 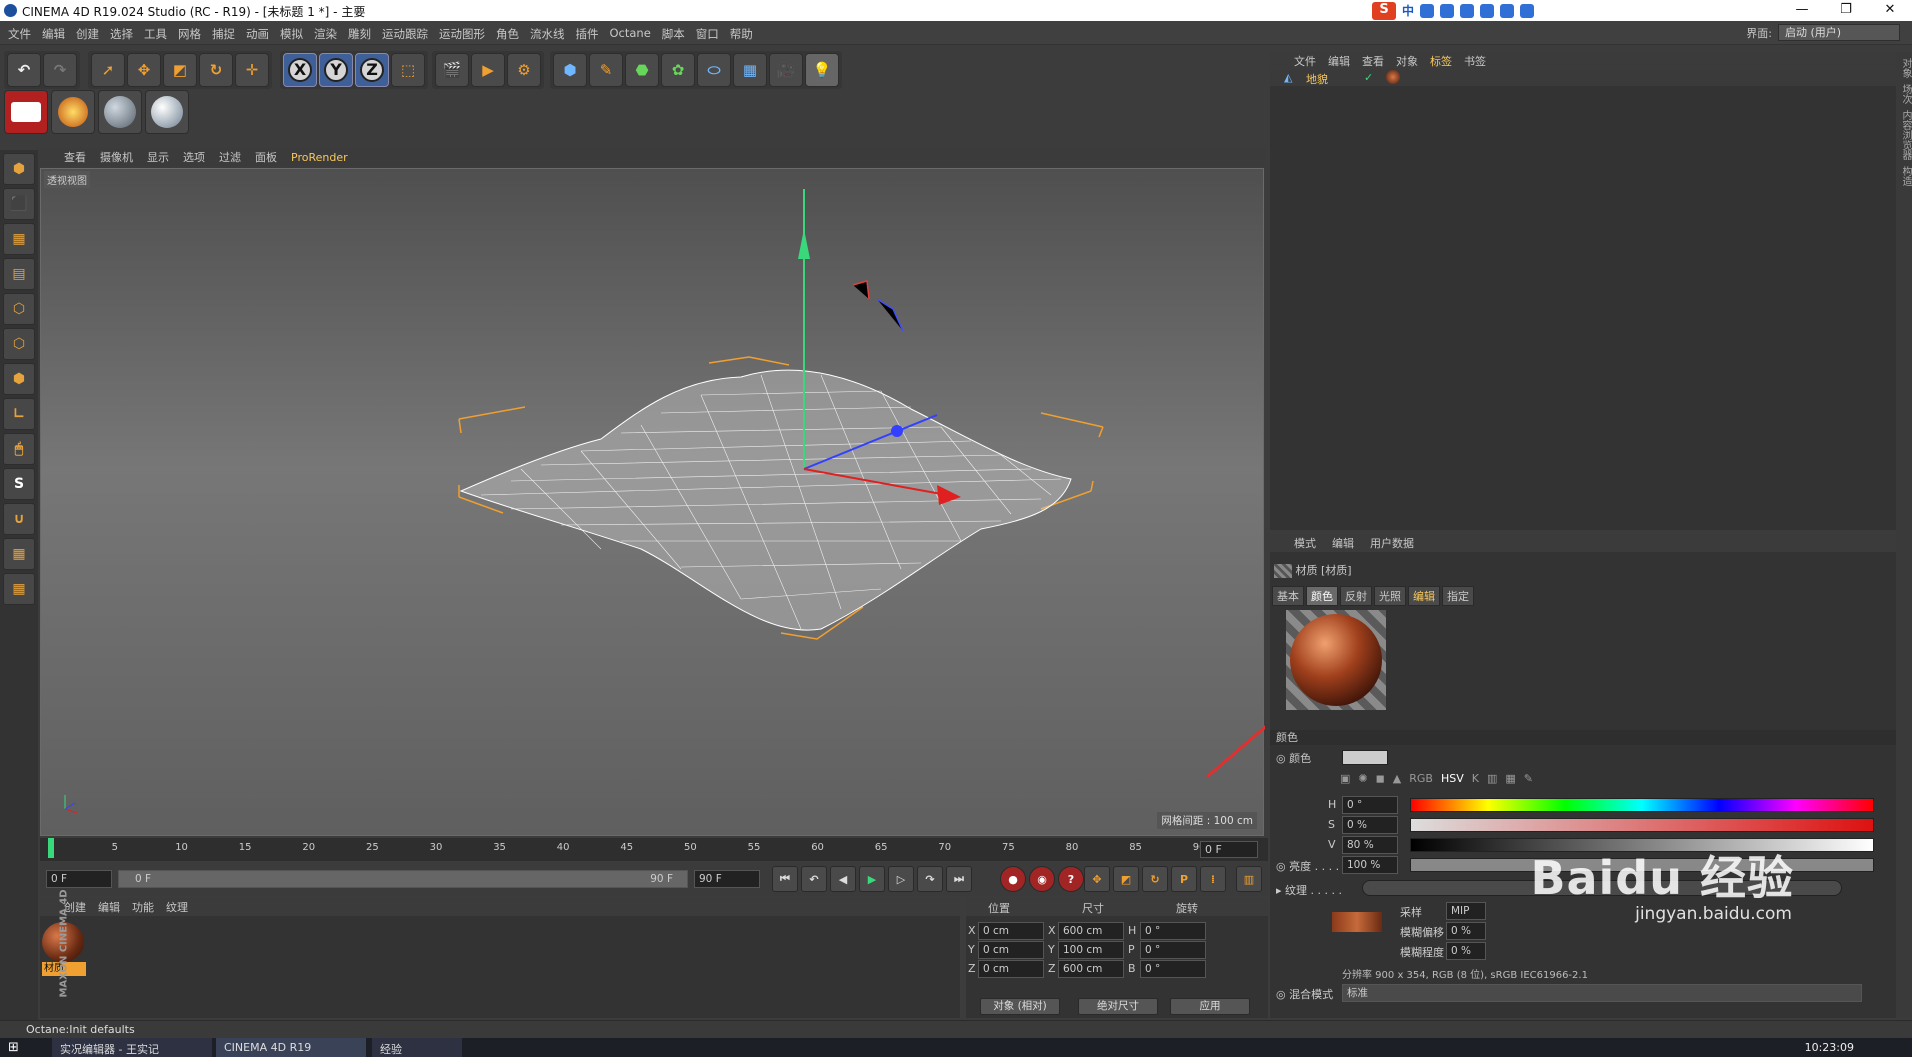 What do you see at coordinates (1020, 1006) in the screenshot?
I see `coords-mode-select: 对象 (相对)` at bounding box center [1020, 1006].